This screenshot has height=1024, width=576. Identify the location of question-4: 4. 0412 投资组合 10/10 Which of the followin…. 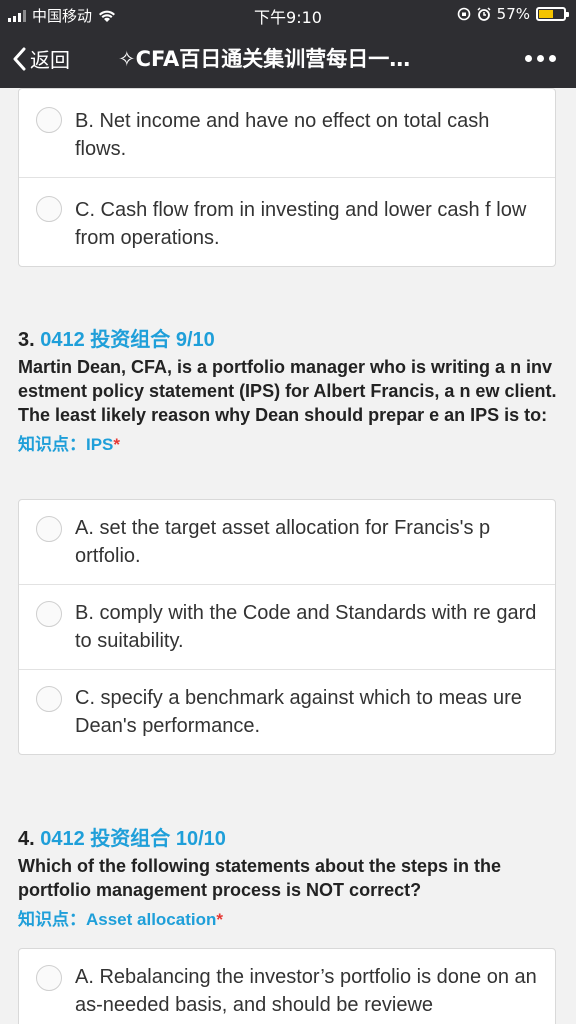
(288, 879).